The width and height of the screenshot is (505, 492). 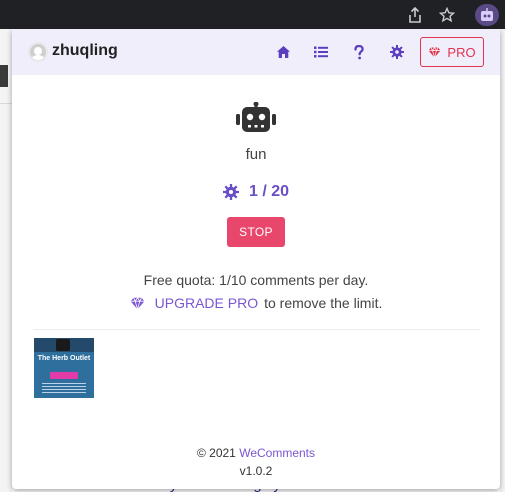 What do you see at coordinates (4, 76) in the screenshot?
I see `background-page-element` at bounding box center [4, 76].